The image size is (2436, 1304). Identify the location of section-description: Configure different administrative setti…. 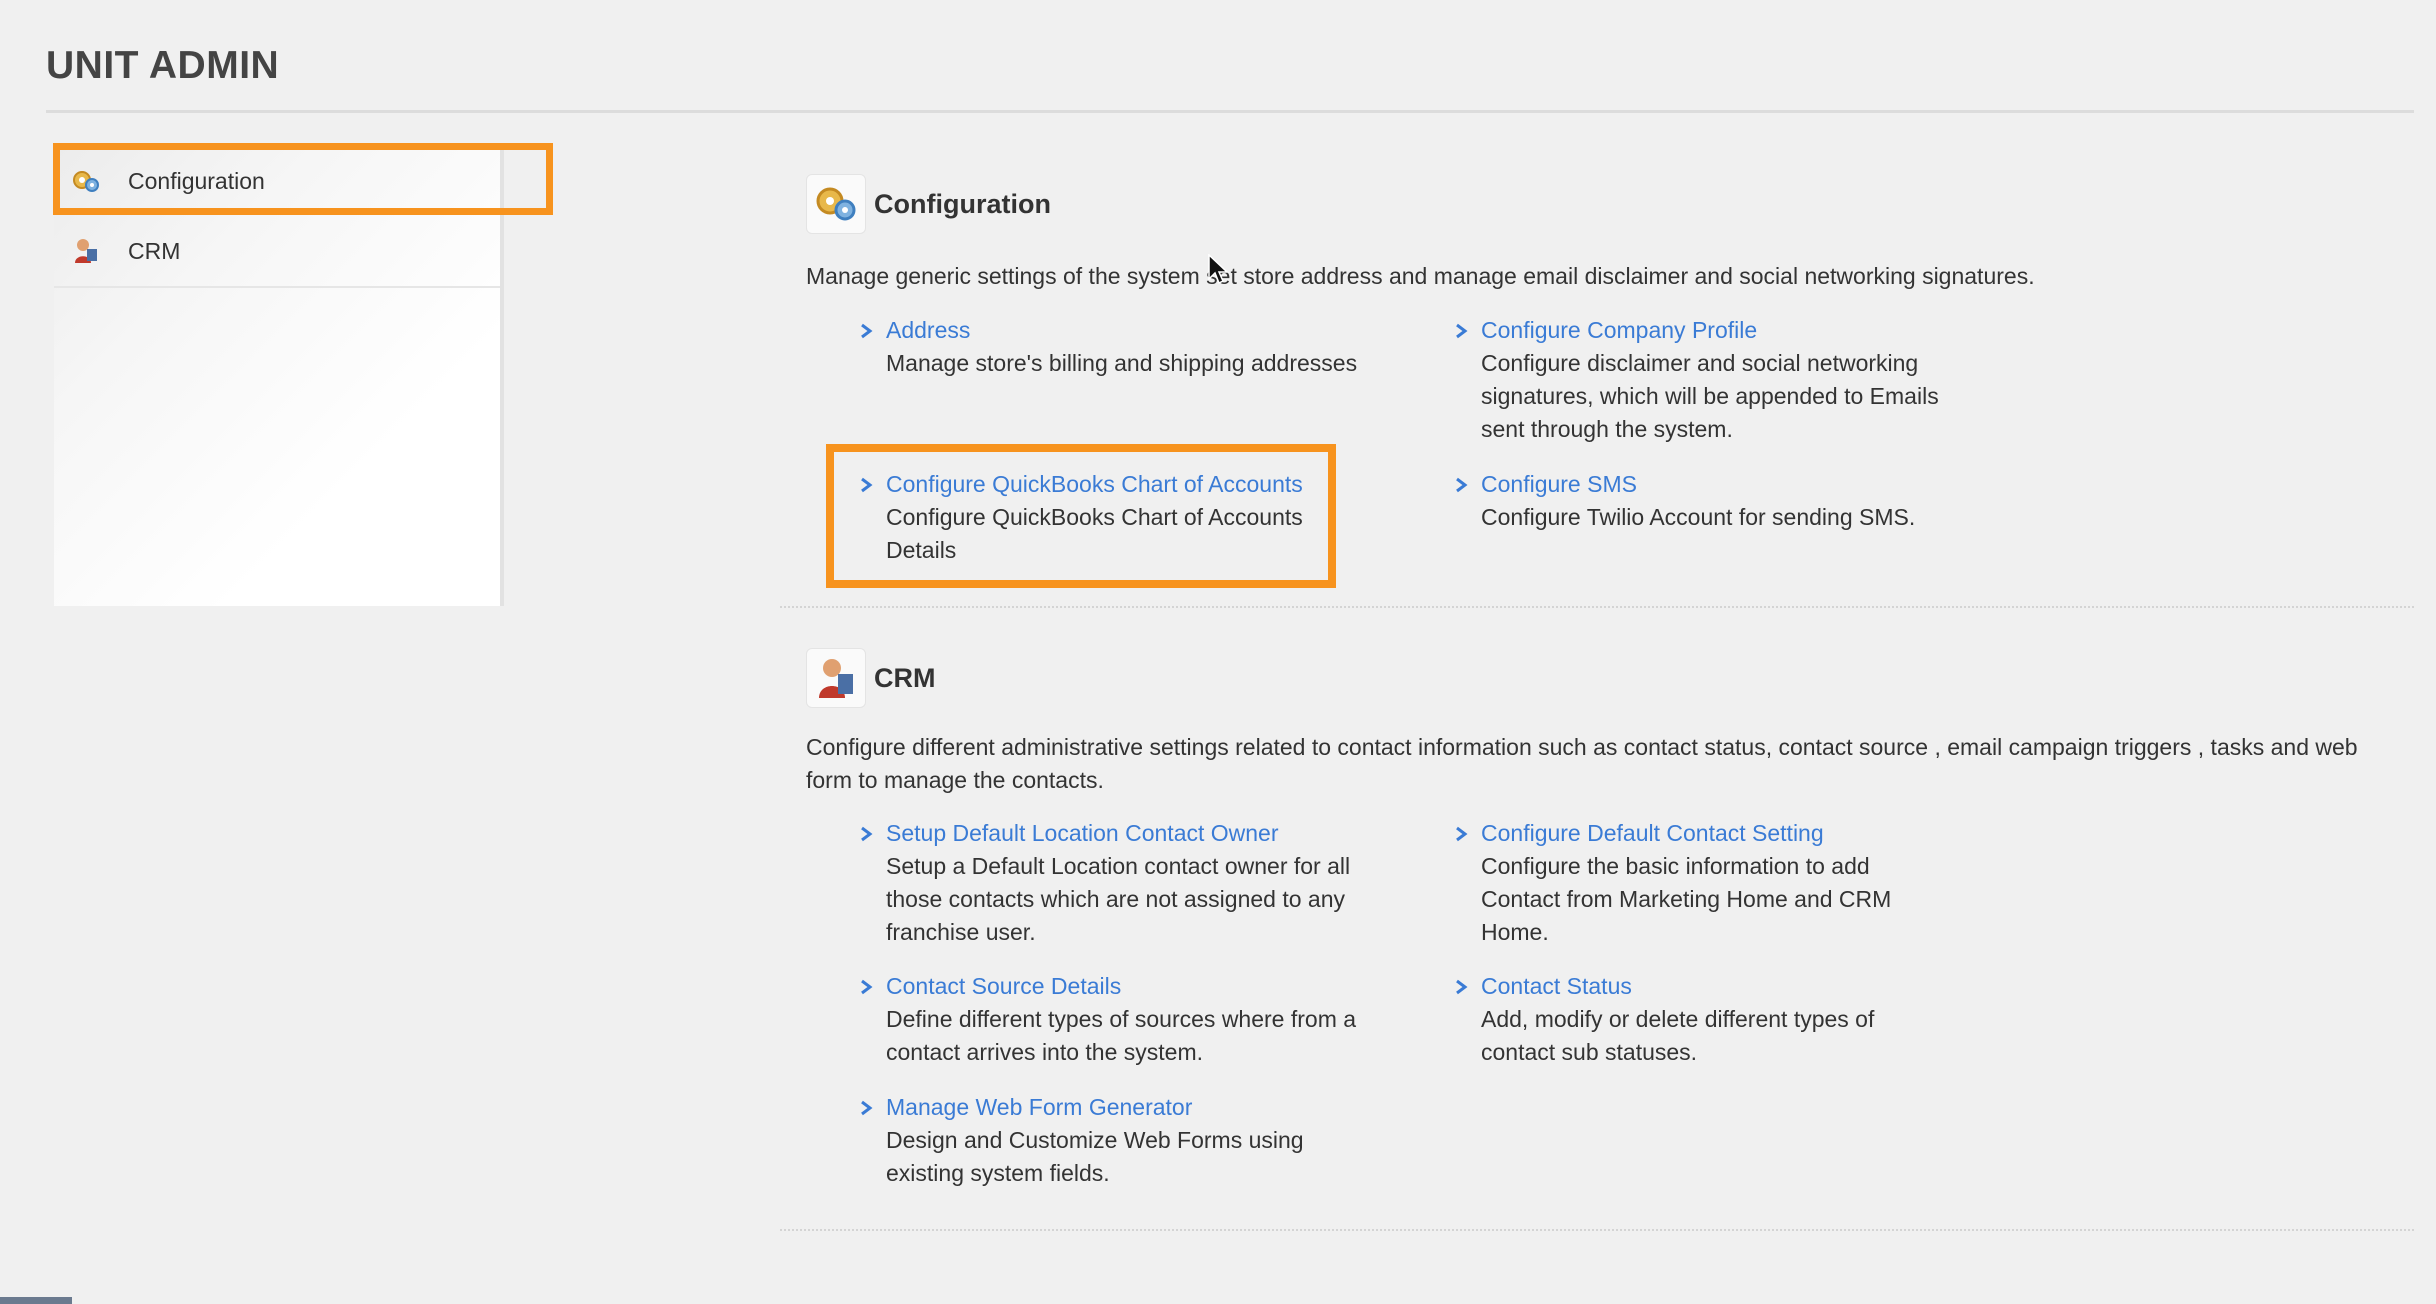
(1582, 763).